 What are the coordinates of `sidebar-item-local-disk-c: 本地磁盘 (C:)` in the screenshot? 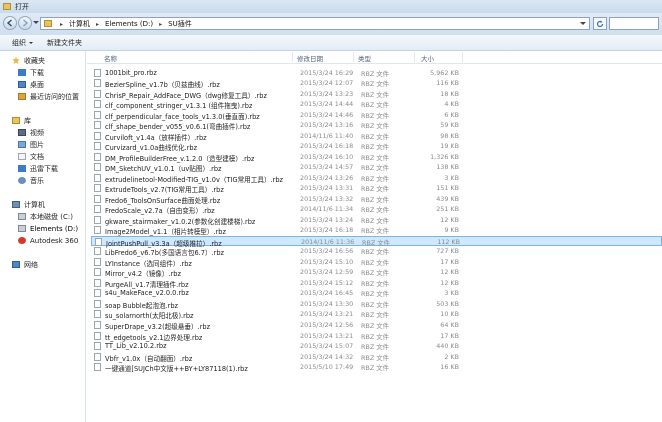 It's located at (45, 216).